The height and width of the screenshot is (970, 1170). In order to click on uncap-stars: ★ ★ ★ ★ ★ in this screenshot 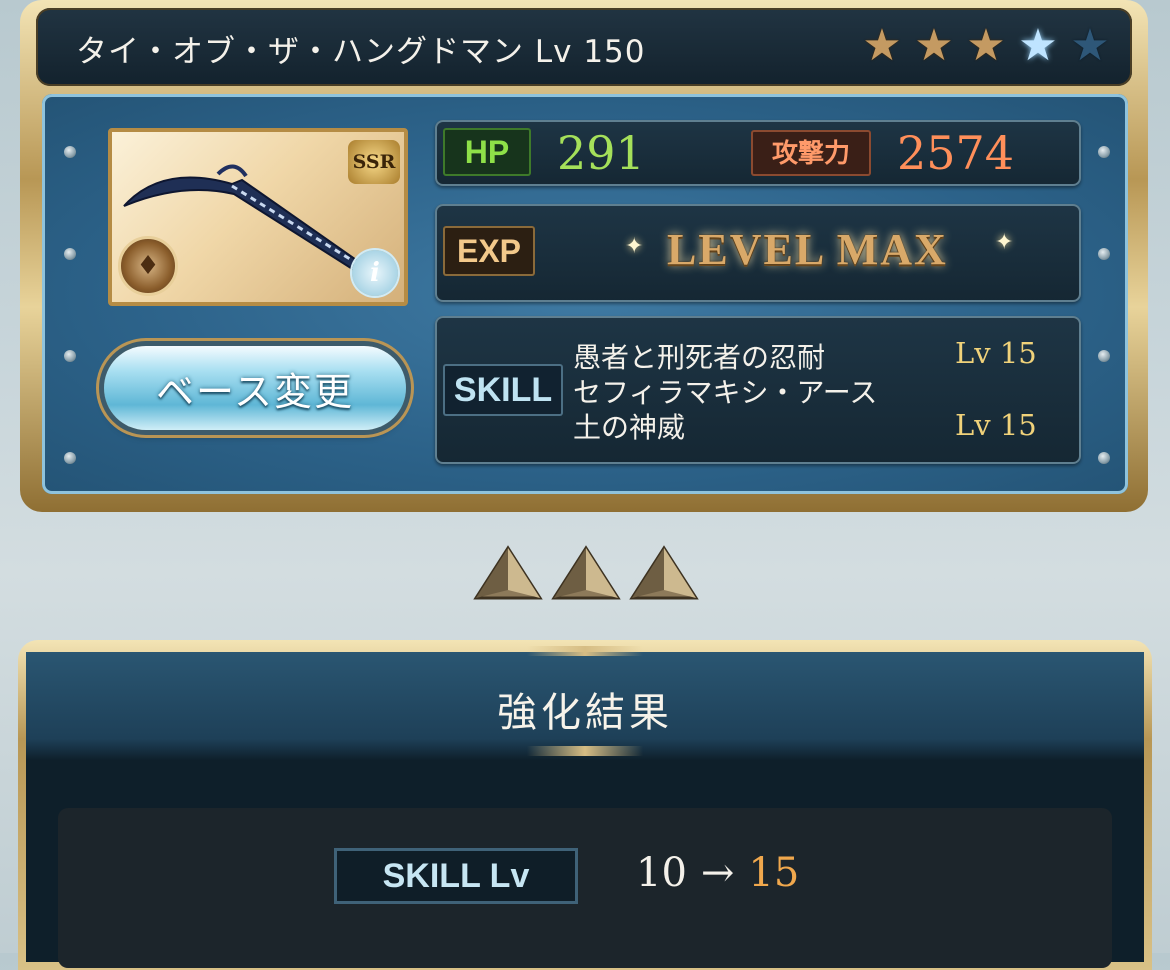, I will do `click(986, 46)`.